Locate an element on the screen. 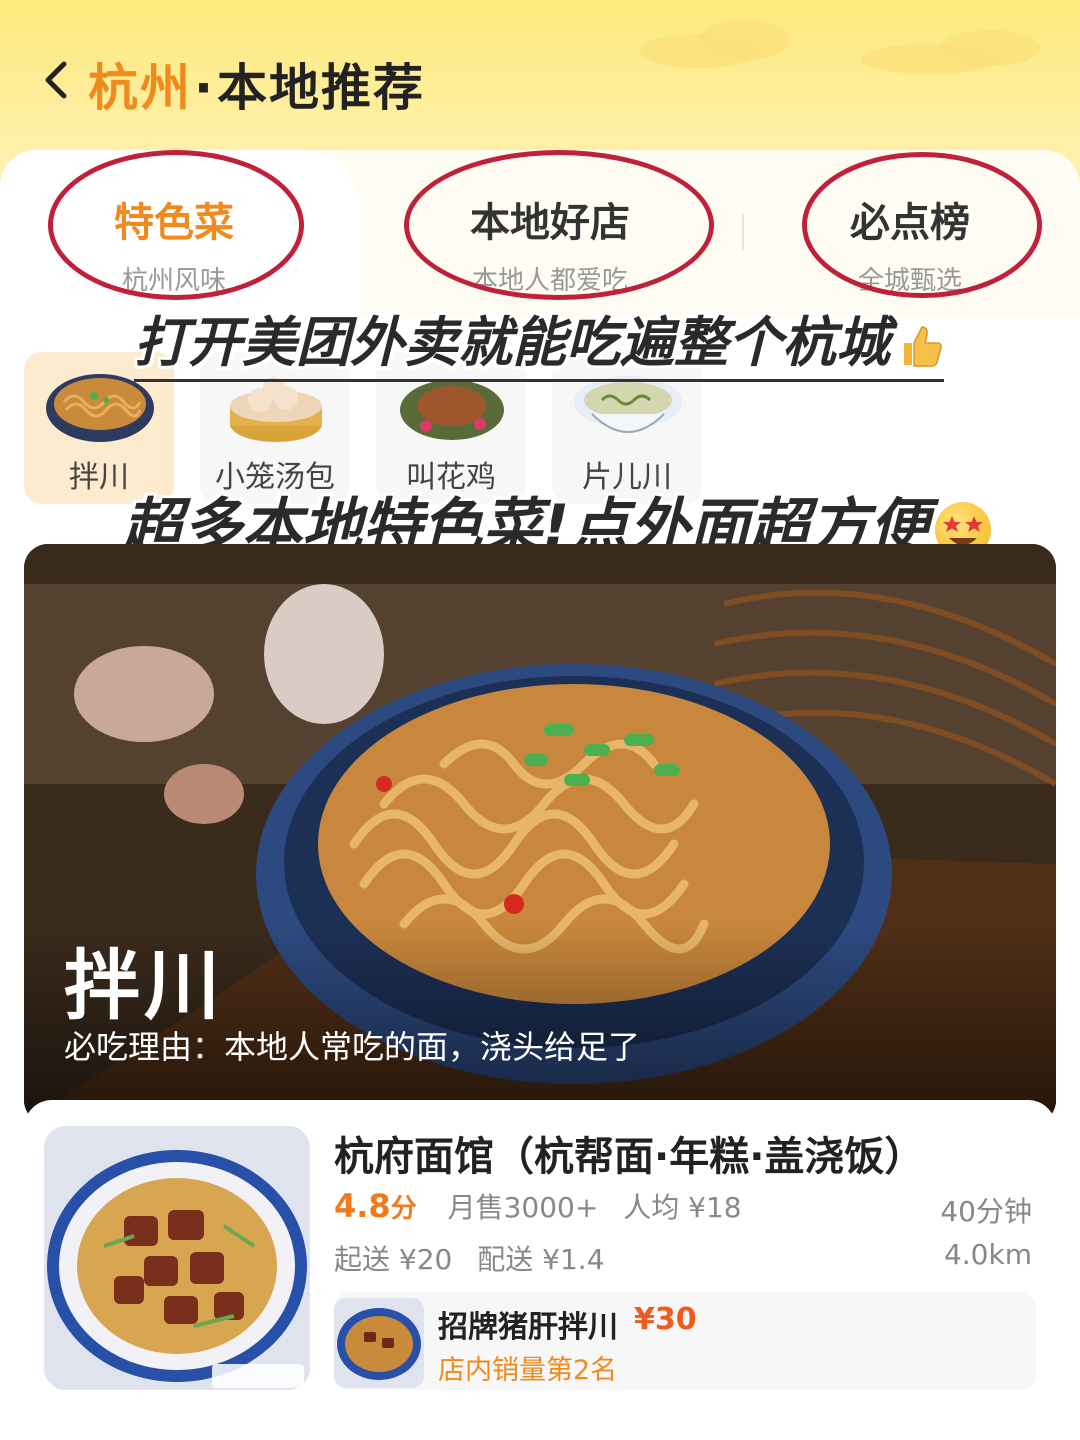 This screenshot has height=1440, width=1080. nav-header: 杭州·本地推荐 is located at coordinates (540, 80).